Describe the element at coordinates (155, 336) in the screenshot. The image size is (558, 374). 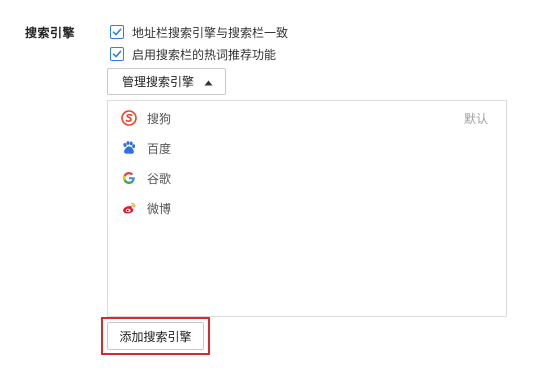
I see `add-search-engine-button: 添加搜索引擎` at that location.